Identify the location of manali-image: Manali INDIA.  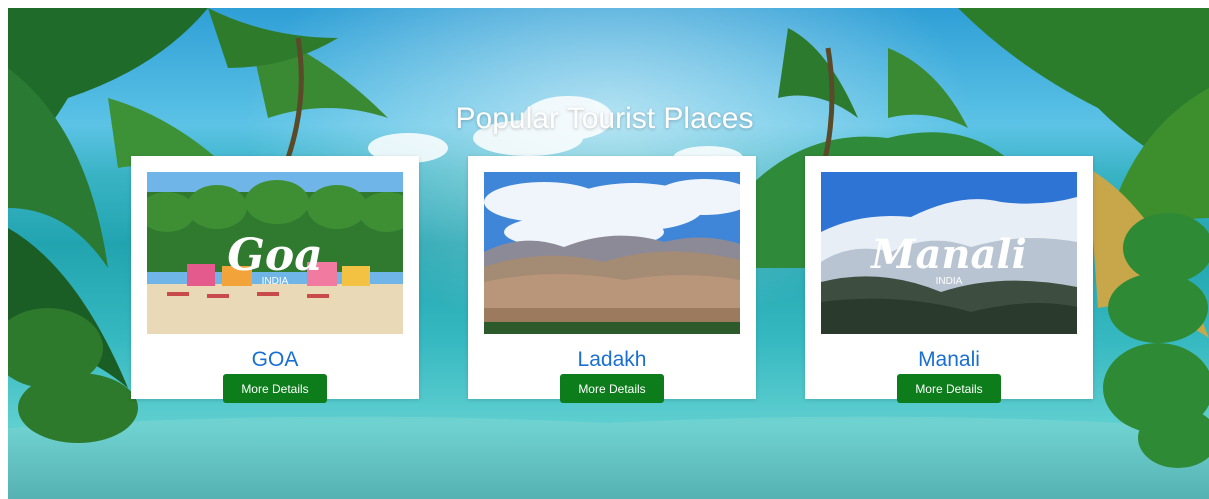
(949, 253).